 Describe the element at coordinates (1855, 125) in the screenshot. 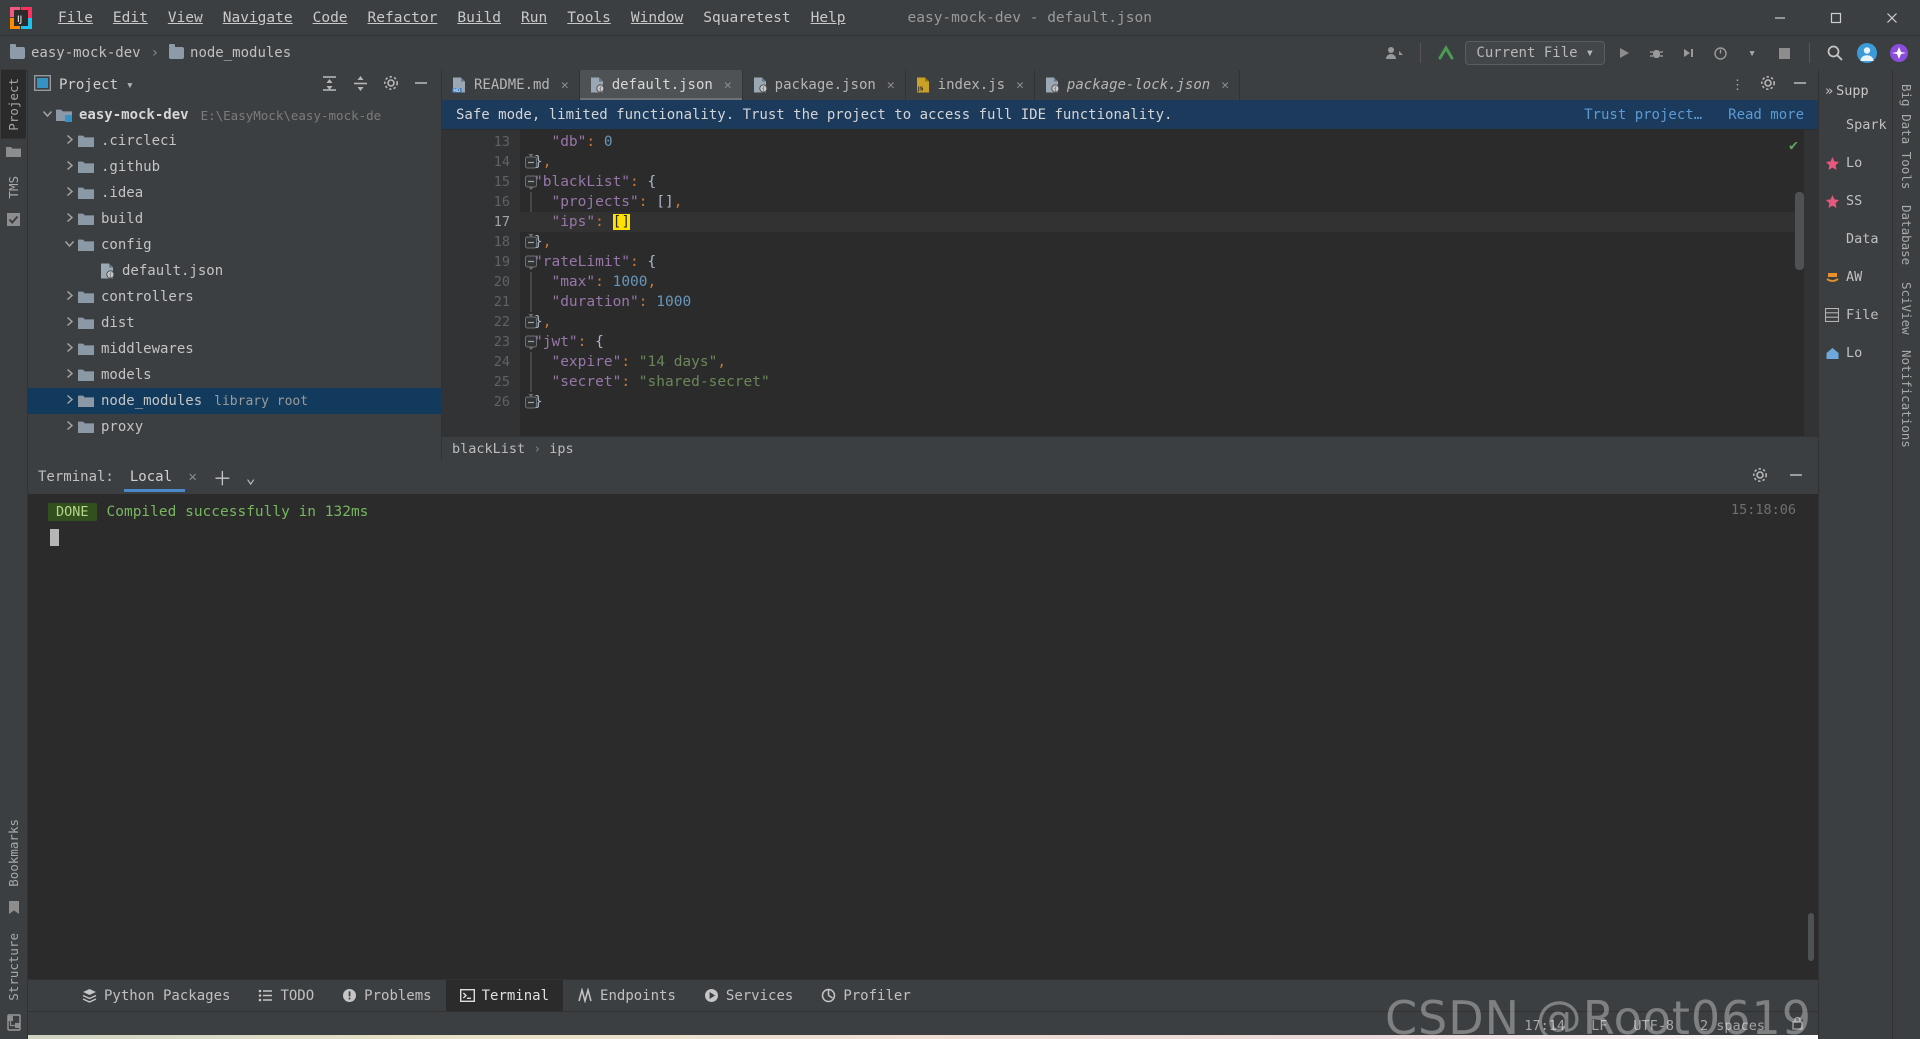

I see `right-panel-row-spark: Spark` at that location.